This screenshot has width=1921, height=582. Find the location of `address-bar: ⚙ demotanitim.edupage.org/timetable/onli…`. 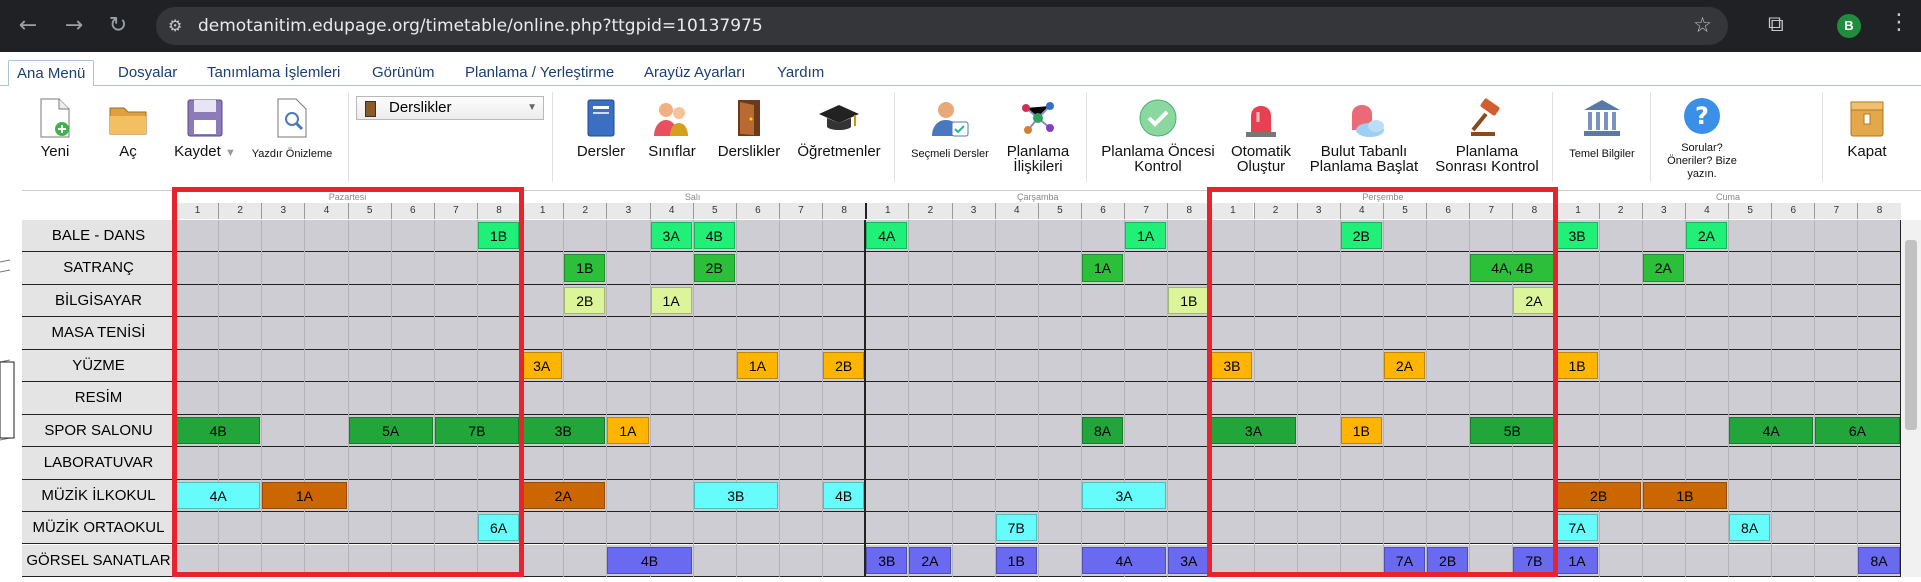

address-bar: ⚙ demotanitim.edupage.org/timetable/onli… is located at coordinates (942, 26).